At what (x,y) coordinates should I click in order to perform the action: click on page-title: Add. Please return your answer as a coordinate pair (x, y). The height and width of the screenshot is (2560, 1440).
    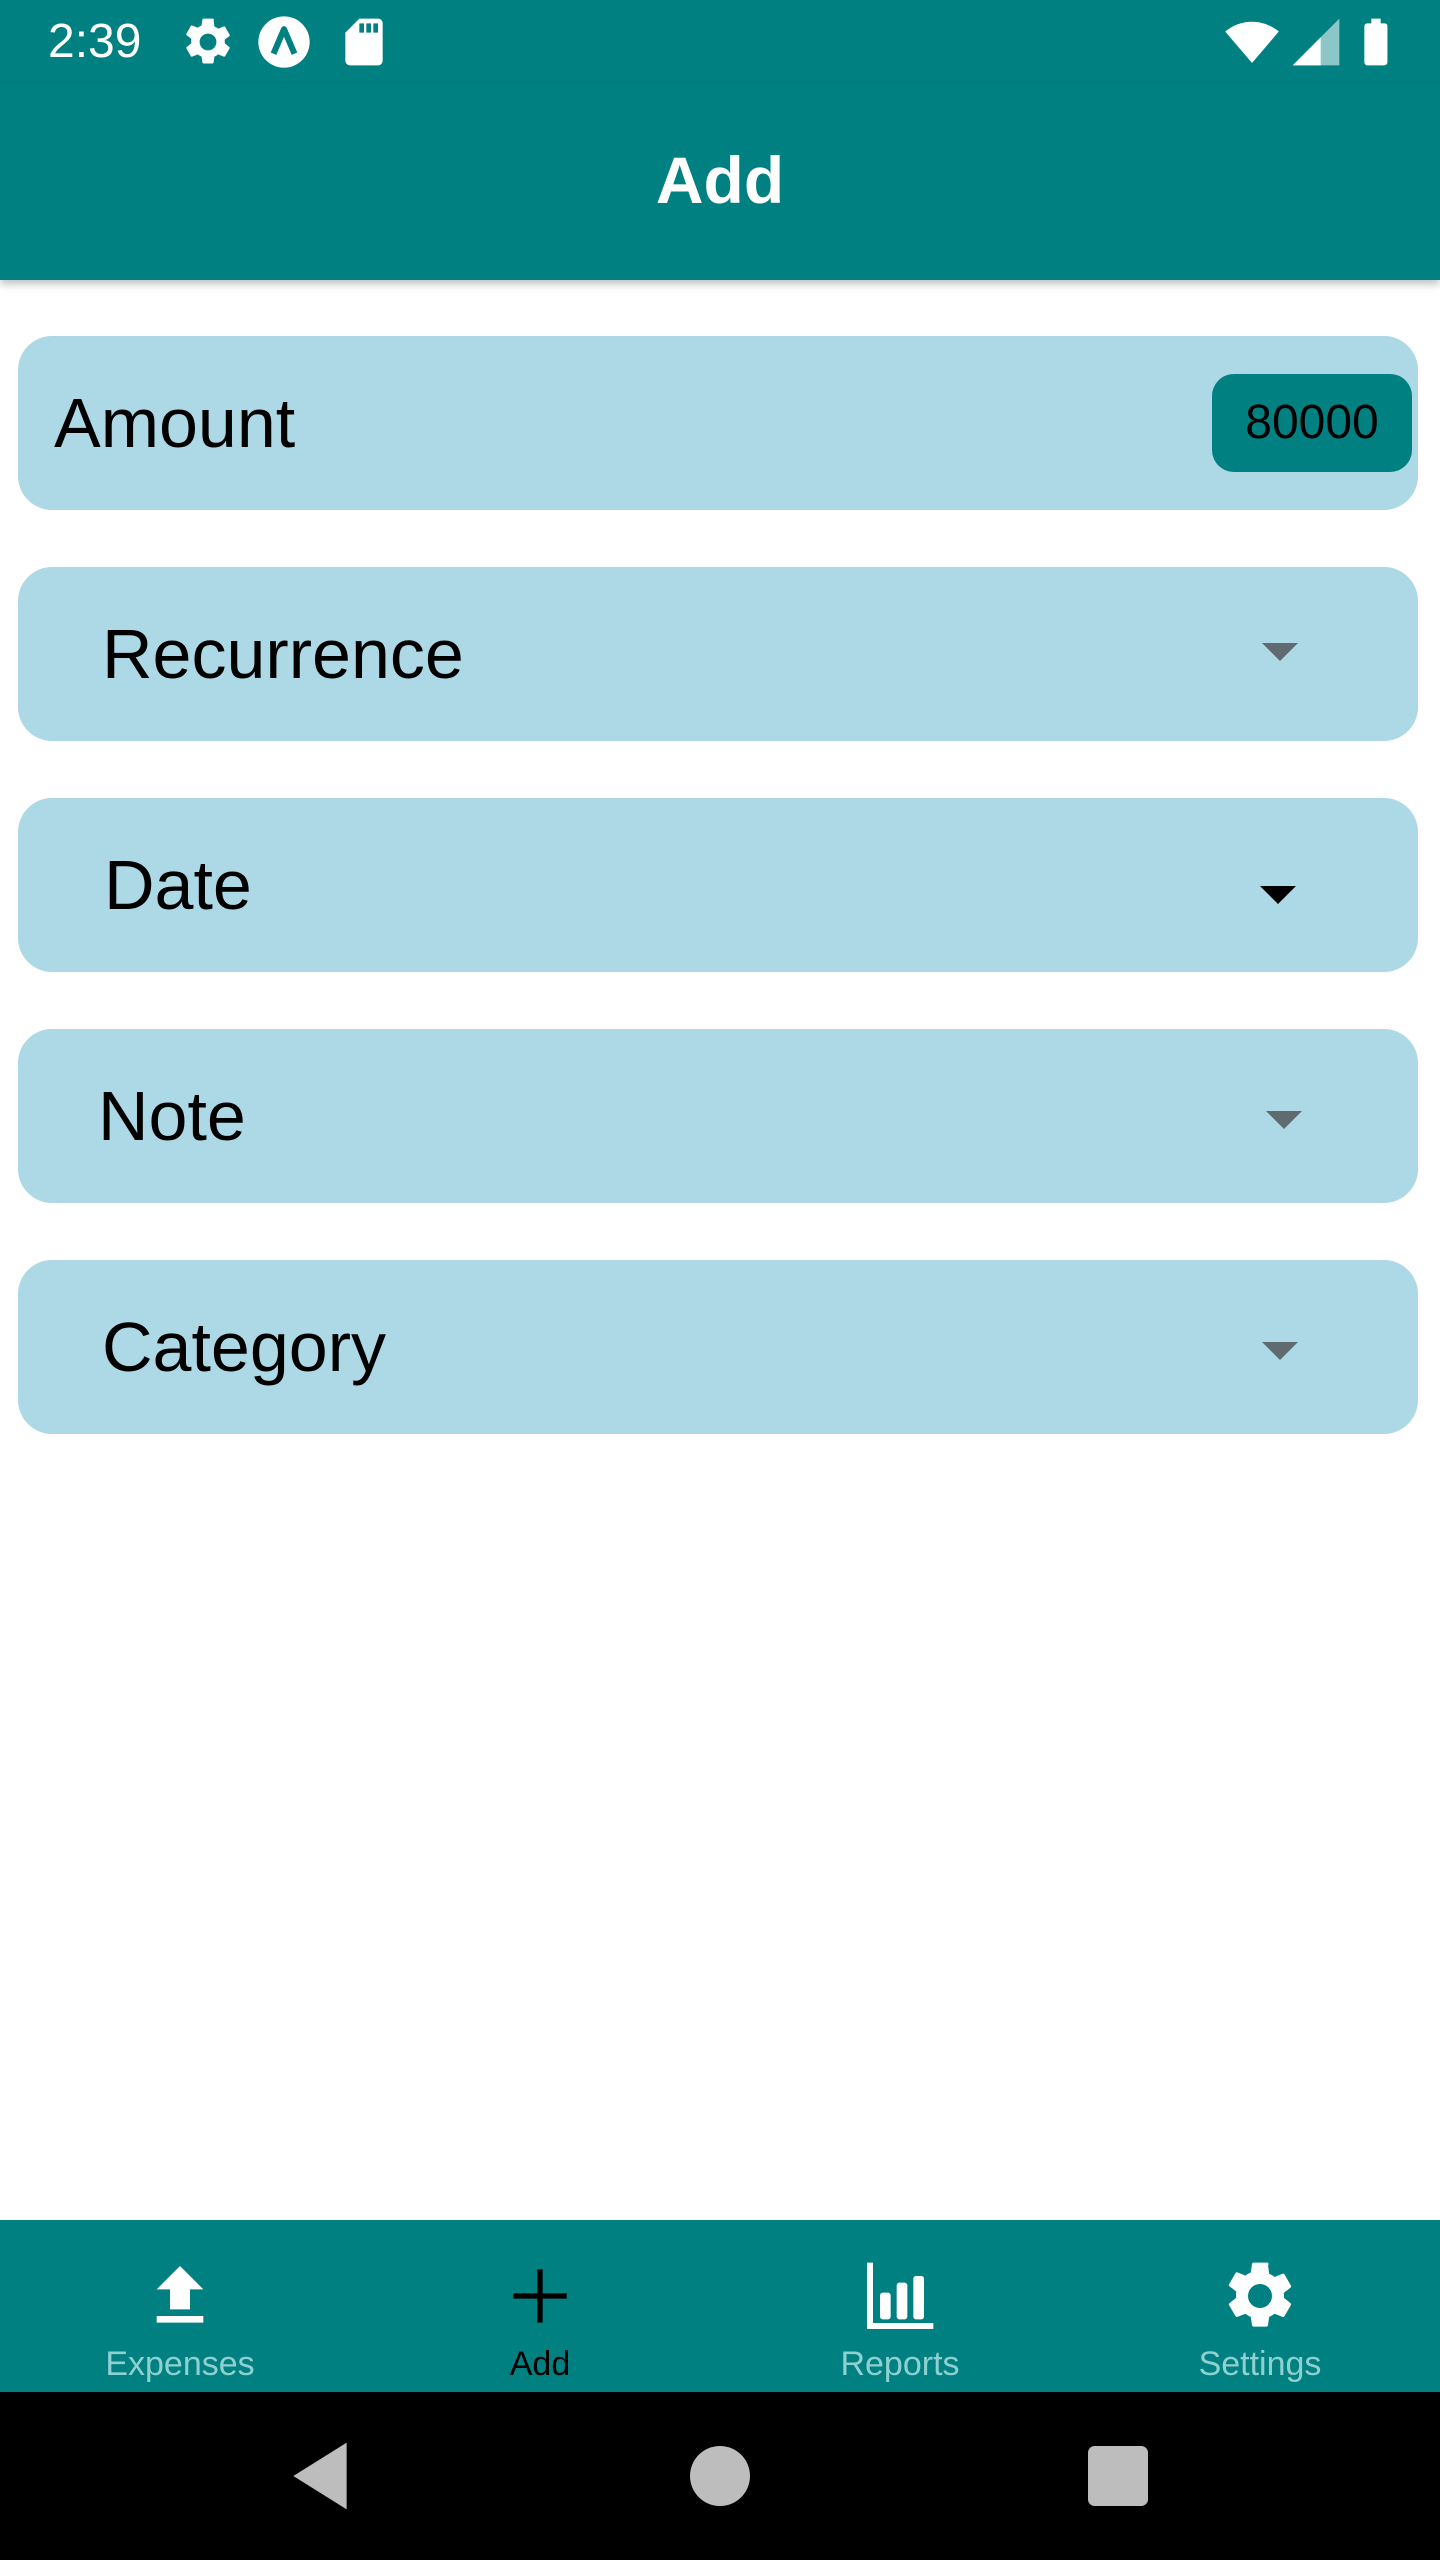
    Looking at the image, I should click on (720, 180).